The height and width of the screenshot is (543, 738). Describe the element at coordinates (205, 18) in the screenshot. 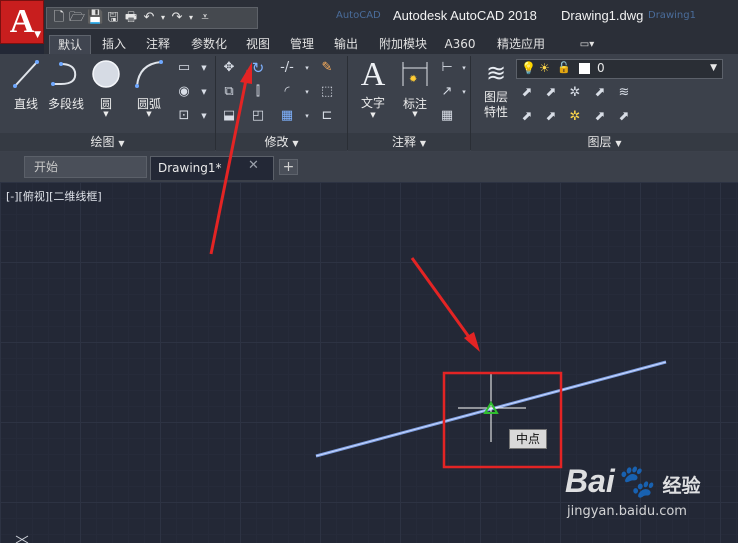

I see `more-icon: ⩡` at that location.